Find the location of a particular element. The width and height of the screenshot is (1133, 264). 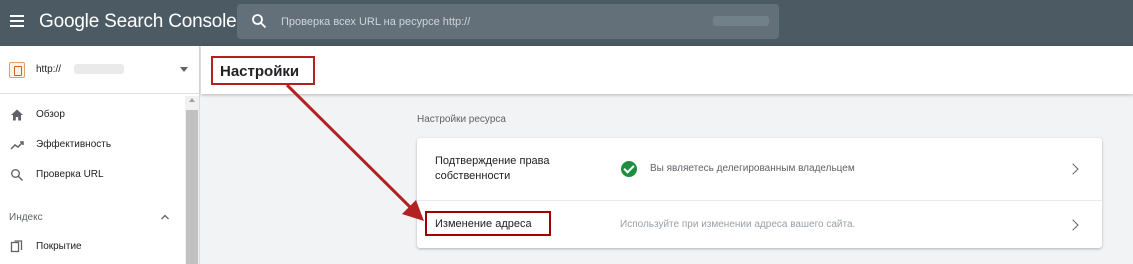

sidebar-item-label: Покрытие is located at coordinates (59, 246).